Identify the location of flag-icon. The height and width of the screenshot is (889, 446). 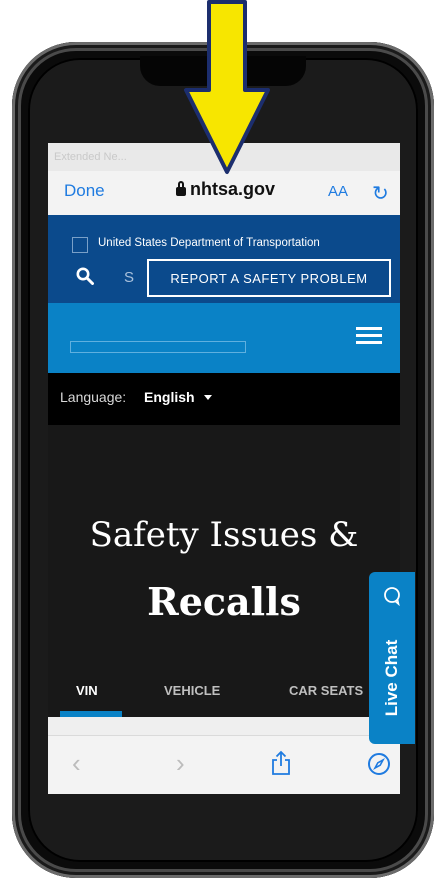
(80, 245).